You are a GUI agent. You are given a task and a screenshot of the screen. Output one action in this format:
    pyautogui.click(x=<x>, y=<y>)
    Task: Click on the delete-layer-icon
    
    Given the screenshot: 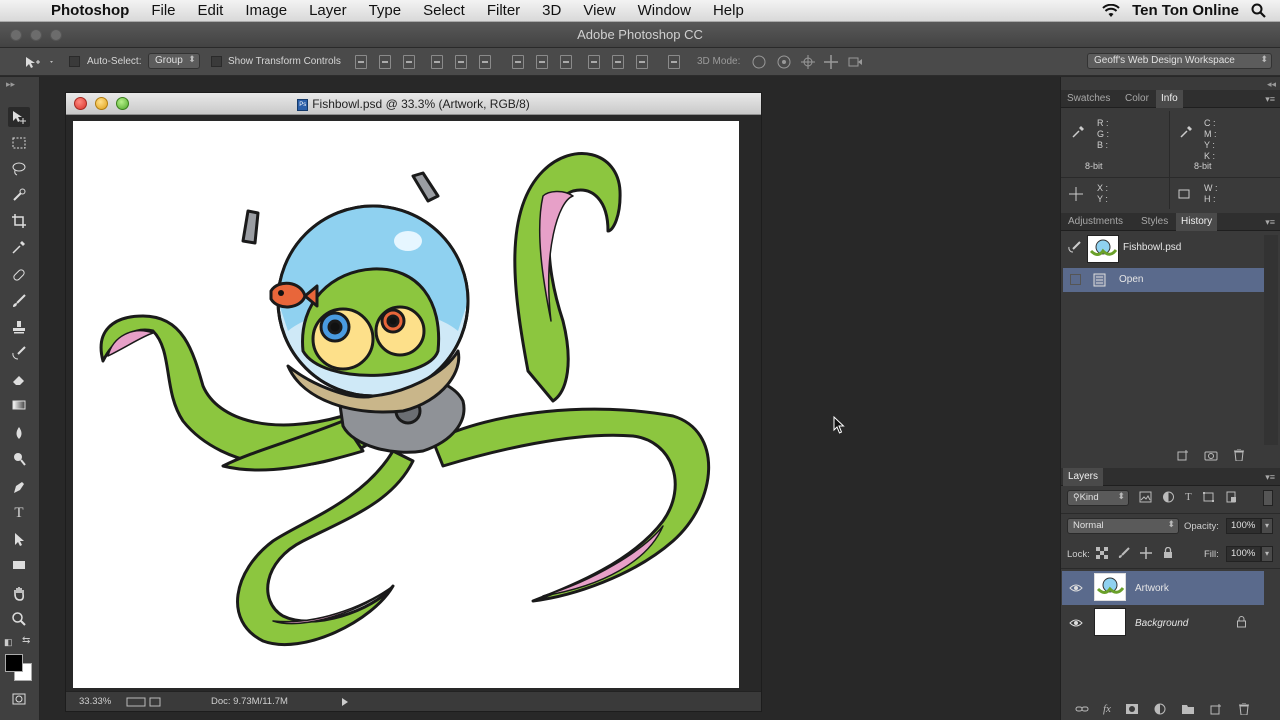 What is the action you would take?
    pyautogui.click(x=1244, y=709)
    